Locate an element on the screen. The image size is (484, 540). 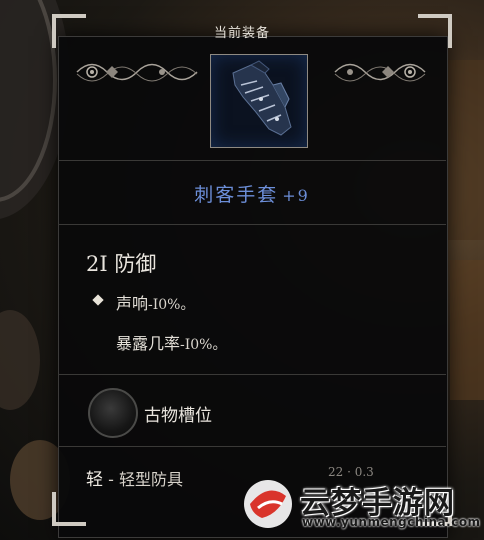
defense-label: 防御 is located at coordinates (135, 264).